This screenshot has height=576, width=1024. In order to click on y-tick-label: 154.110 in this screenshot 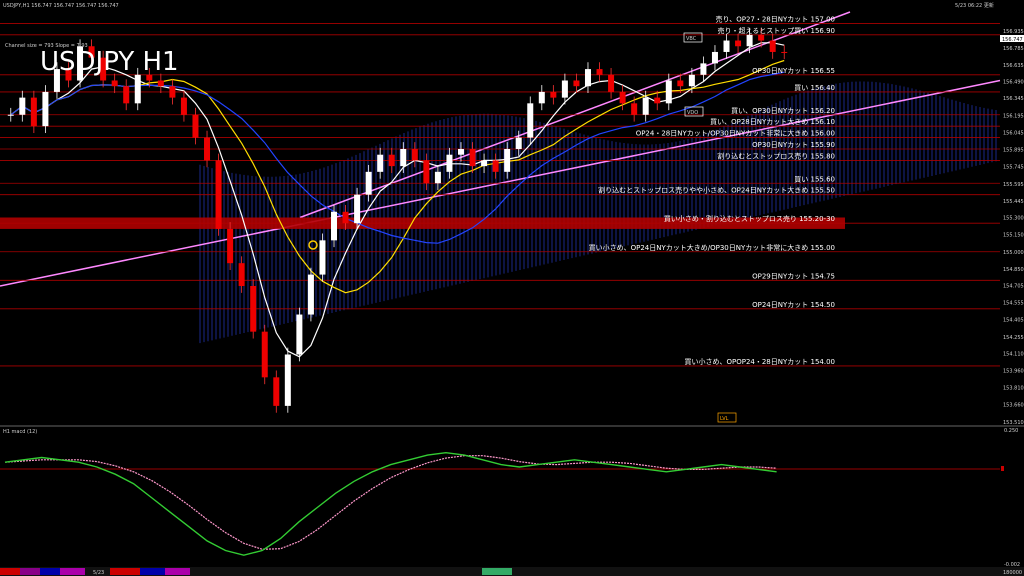, I will do `click(1013, 354)`.